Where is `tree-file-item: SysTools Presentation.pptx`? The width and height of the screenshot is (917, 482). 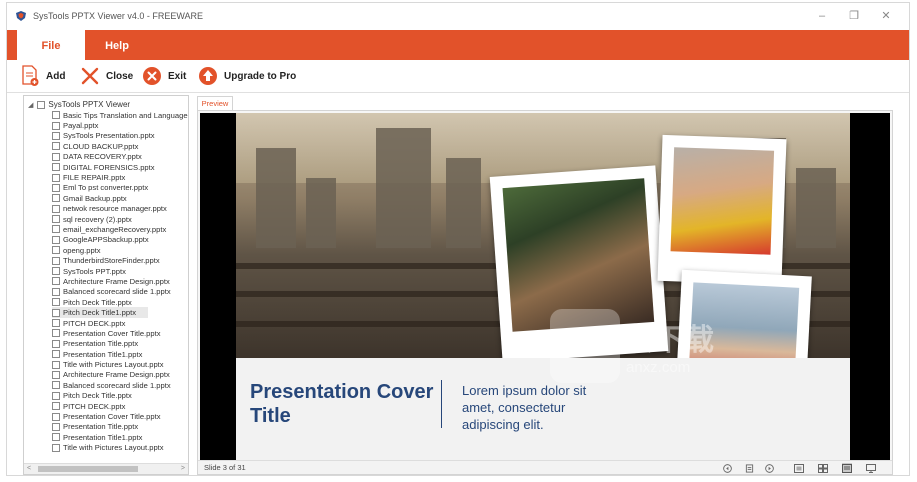
tree-file-item: SysTools Presentation.pptx is located at coordinates (120, 136).